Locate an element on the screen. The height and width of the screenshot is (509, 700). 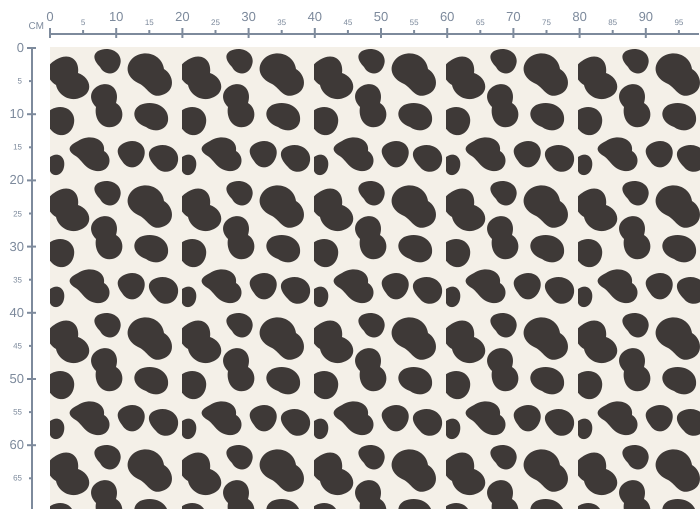
ruler-label: 70 is located at coordinates (513, 17).